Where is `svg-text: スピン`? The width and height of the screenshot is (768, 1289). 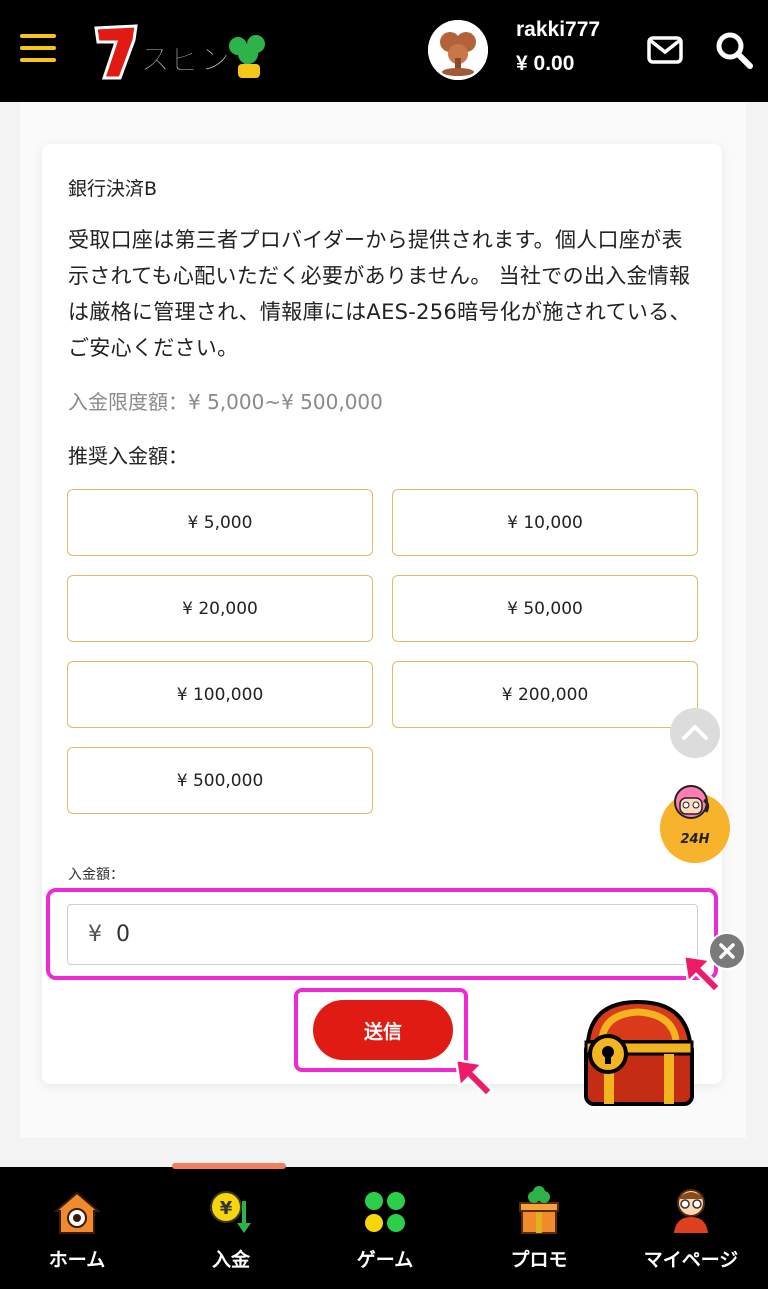 svg-text: スピン is located at coordinates (185, 60).